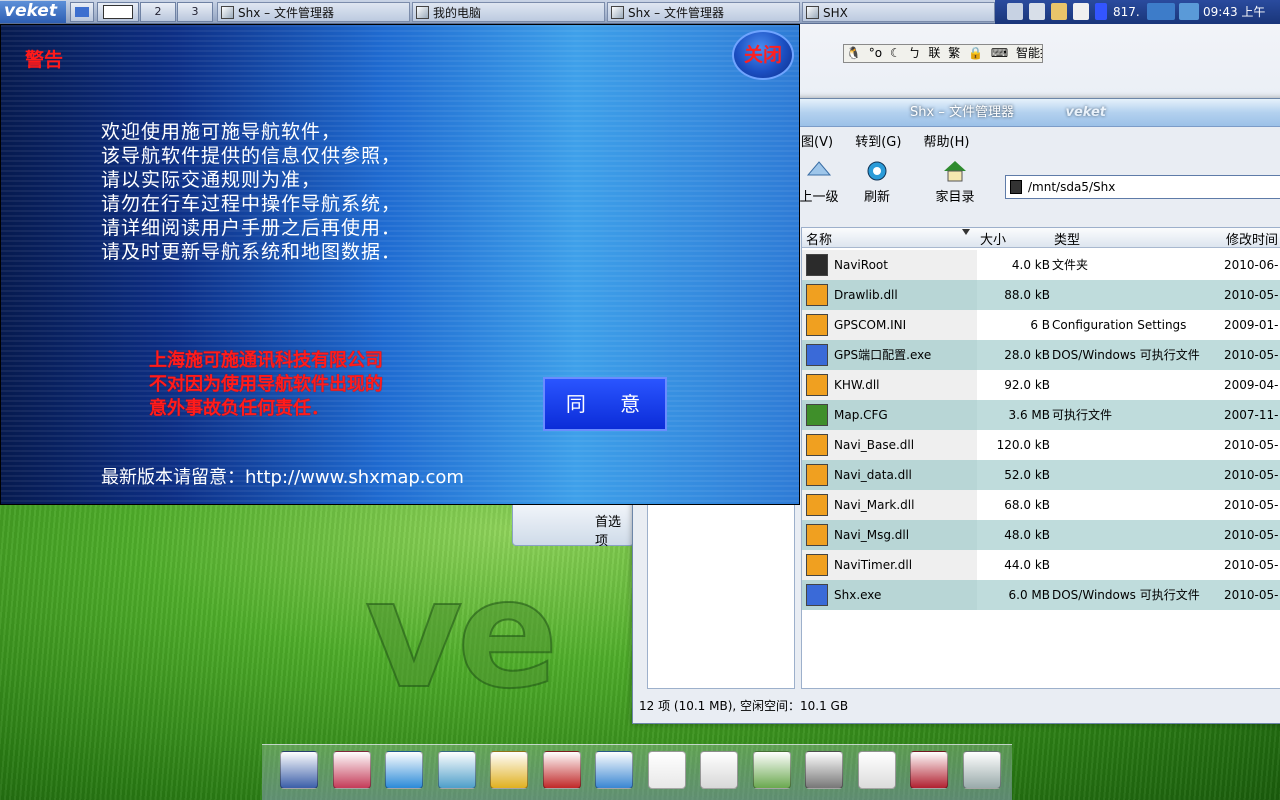 The height and width of the screenshot is (800, 1280). What do you see at coordinates (313, 12) in the screenshot?
I see `task-file-manager-1: Shx – 文件管理器` at bounding box center [313, 12].